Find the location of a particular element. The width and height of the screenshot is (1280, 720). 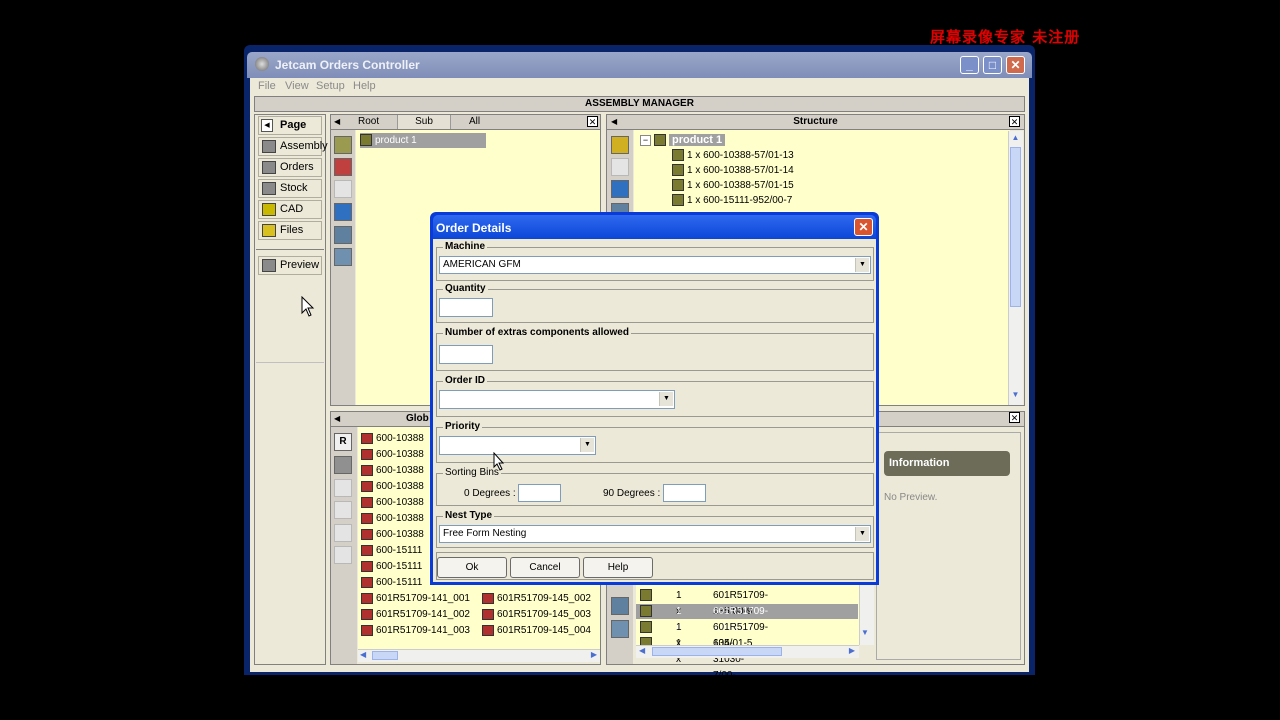

nav-item-cad: CAD is located at coordinates (290, 209).